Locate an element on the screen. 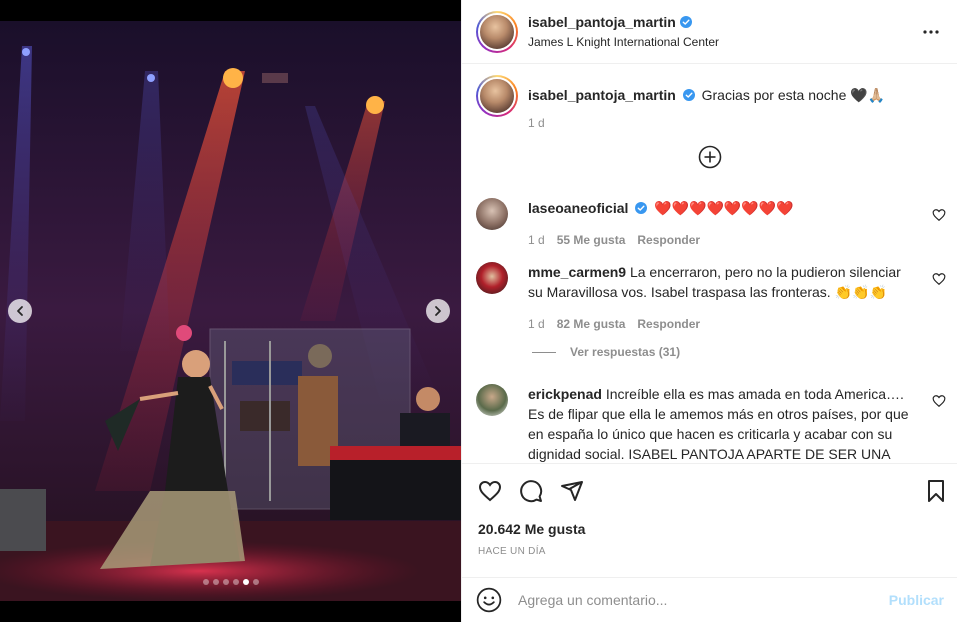  chevron-left-icon is located at coordinates (20, 311).